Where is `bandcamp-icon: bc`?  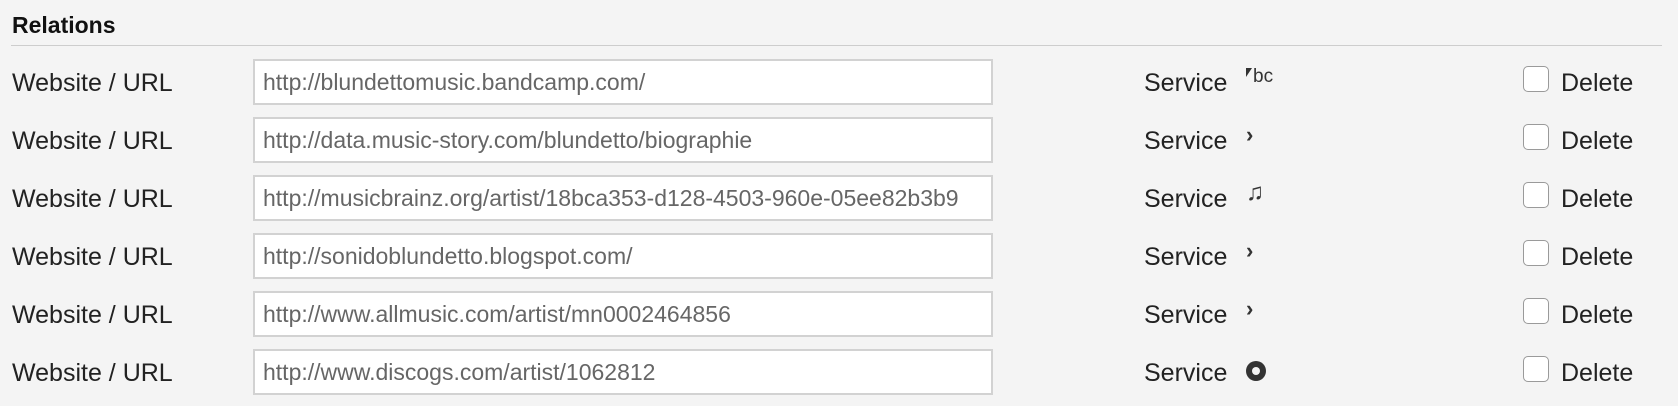 bandcamp-icon: bc is located at coordinates (1261, 77).